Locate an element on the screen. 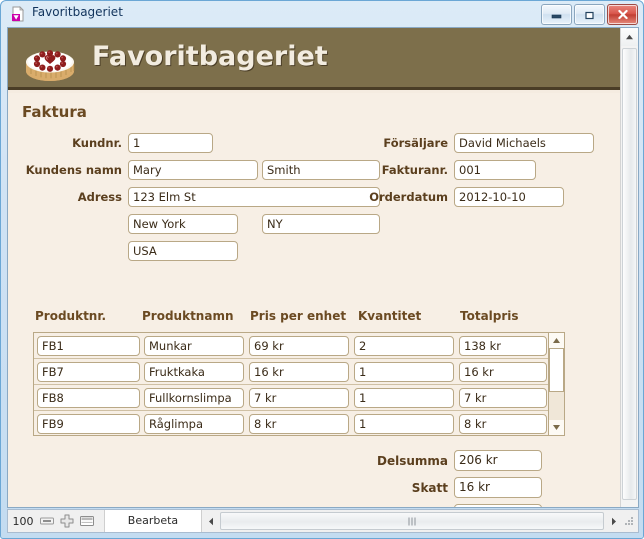 This screenshot has height=539, width=644. brand-title: Favoritbageriet is located at coordinates (210, 56).